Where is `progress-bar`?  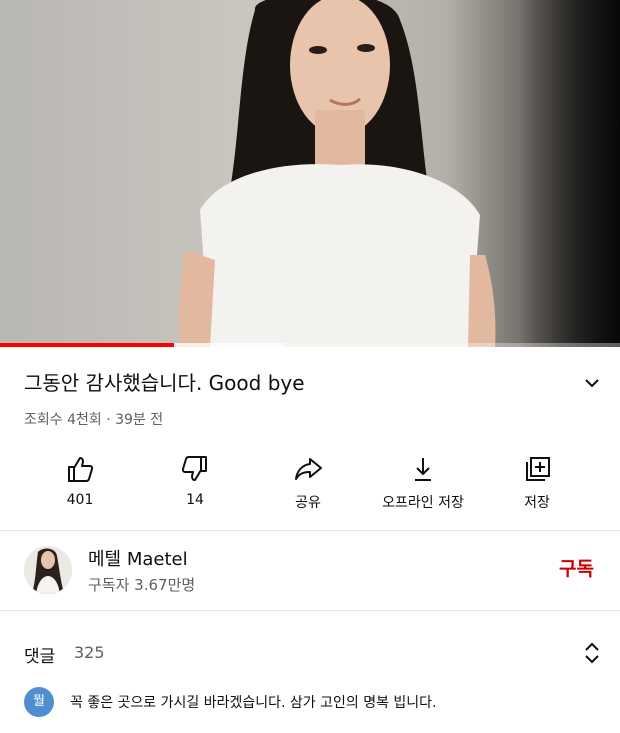
progress-bar is located at coordinates (310, 345).